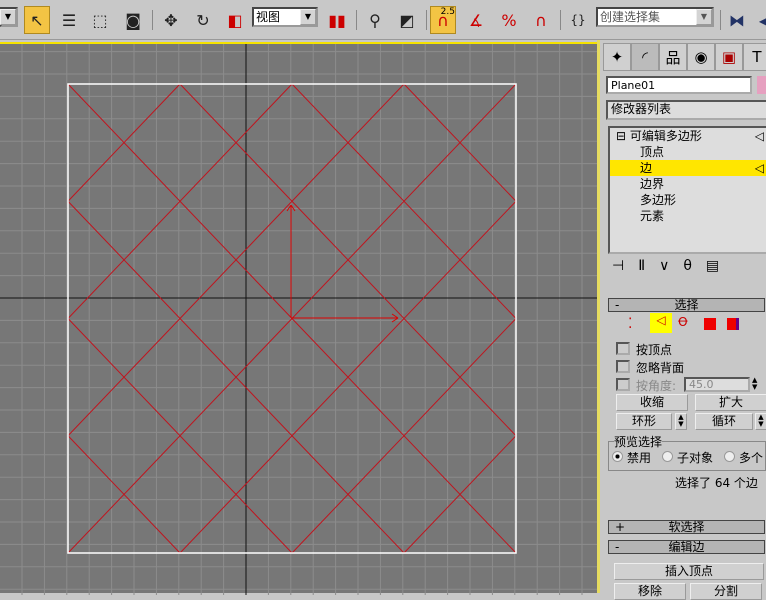 The height and width of the screenshot is (600, 766). Describe the element at coordinates (652, 152) in the screenshot. I see `stack-item-label: 顶点` at that location.